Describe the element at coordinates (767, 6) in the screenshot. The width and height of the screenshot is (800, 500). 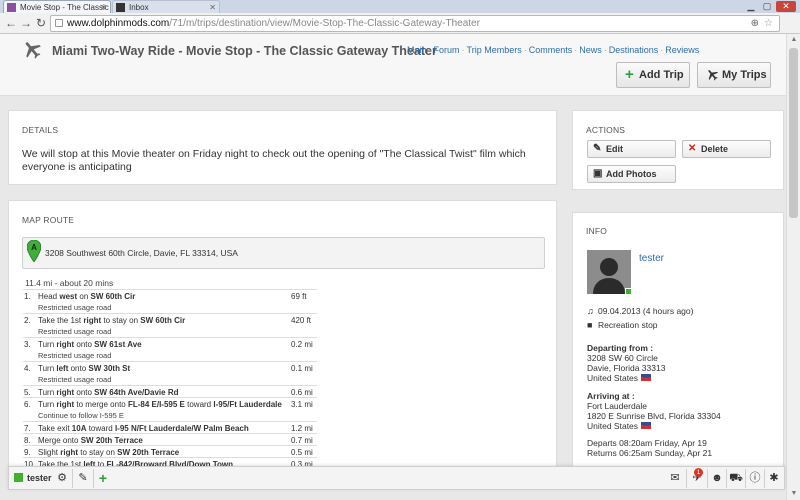
I see `maximize-icon: ▢` at that location.